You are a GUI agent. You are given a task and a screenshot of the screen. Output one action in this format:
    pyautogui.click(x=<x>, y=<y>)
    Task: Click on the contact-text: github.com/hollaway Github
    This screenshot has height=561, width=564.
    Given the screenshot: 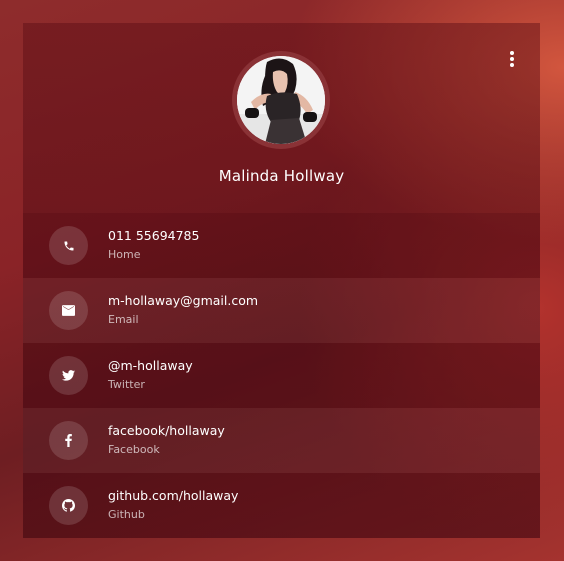 What is the action you would take?
    pyautogui.click(x=173, y=505)
    